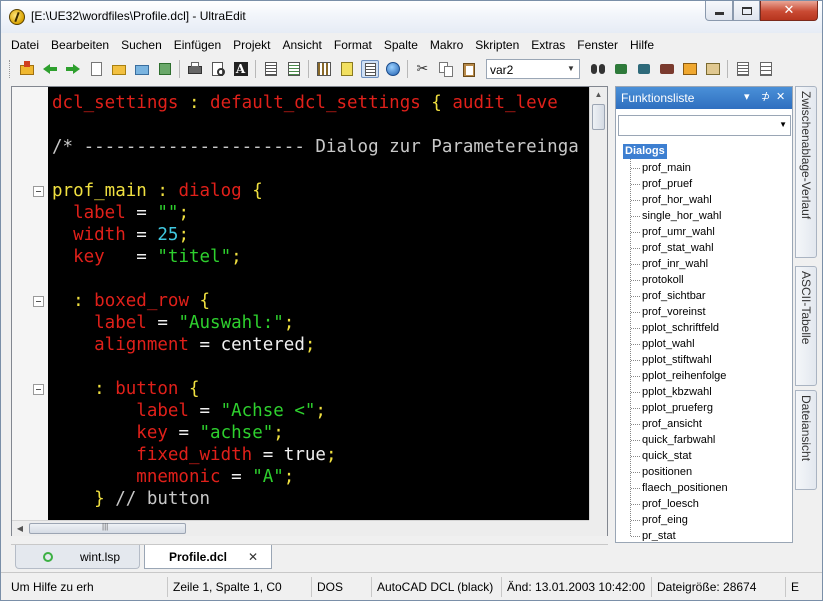 The image size is (823, 601). I want to click on function-filter-combo: ▼, so click(704, 125).